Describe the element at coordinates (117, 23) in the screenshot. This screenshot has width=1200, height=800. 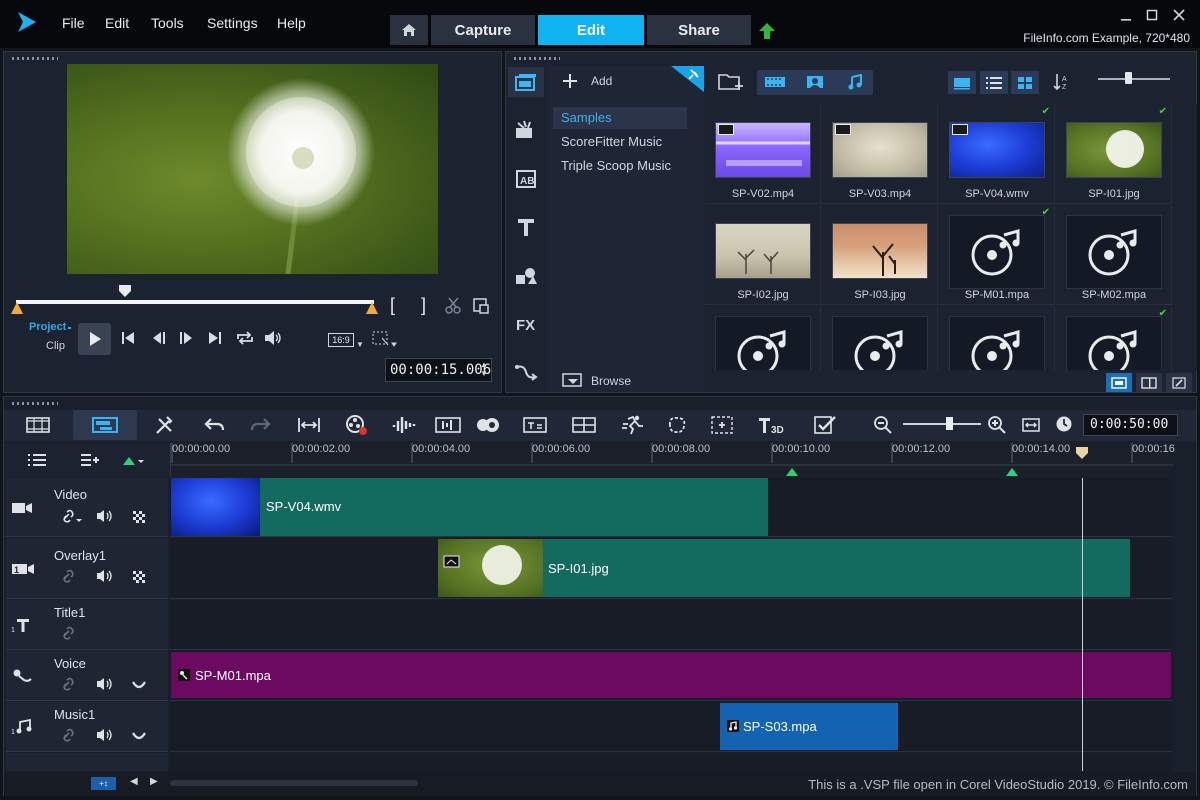
I see `menu-edit: Edit` at that location.